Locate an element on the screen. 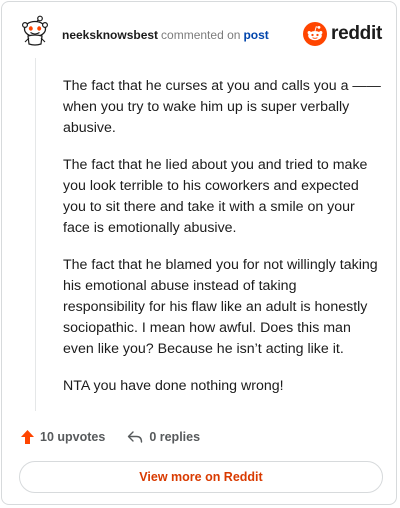 The height and width of the screenshot is (508, 400). comment-footer: 10 upvotes 0 replies is located at coordinates (110, 437).